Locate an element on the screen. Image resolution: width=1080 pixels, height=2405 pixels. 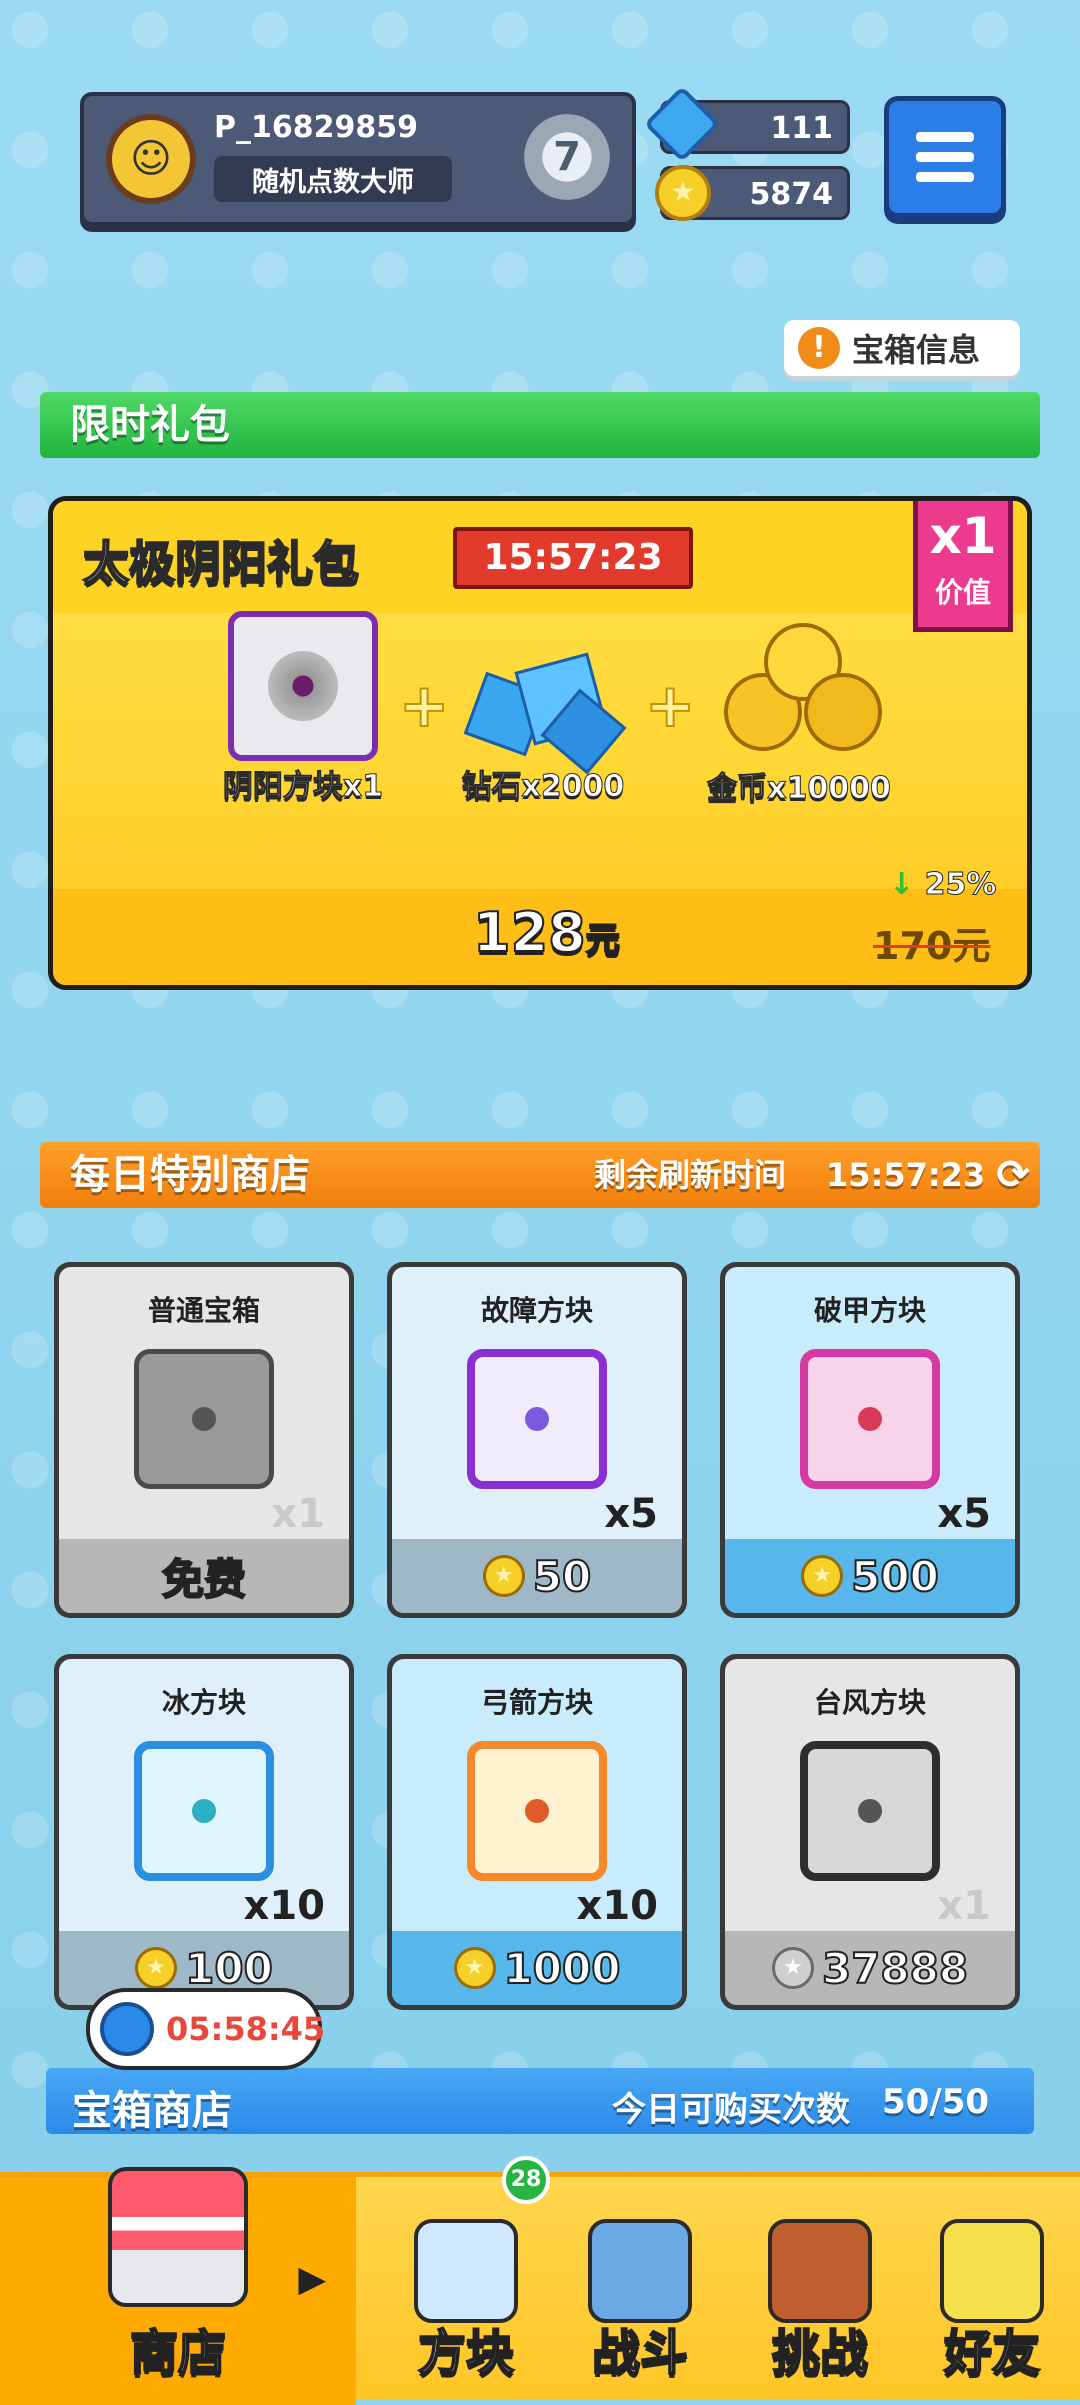
glitch-cube-icon is located at coordinates (537, 1419).